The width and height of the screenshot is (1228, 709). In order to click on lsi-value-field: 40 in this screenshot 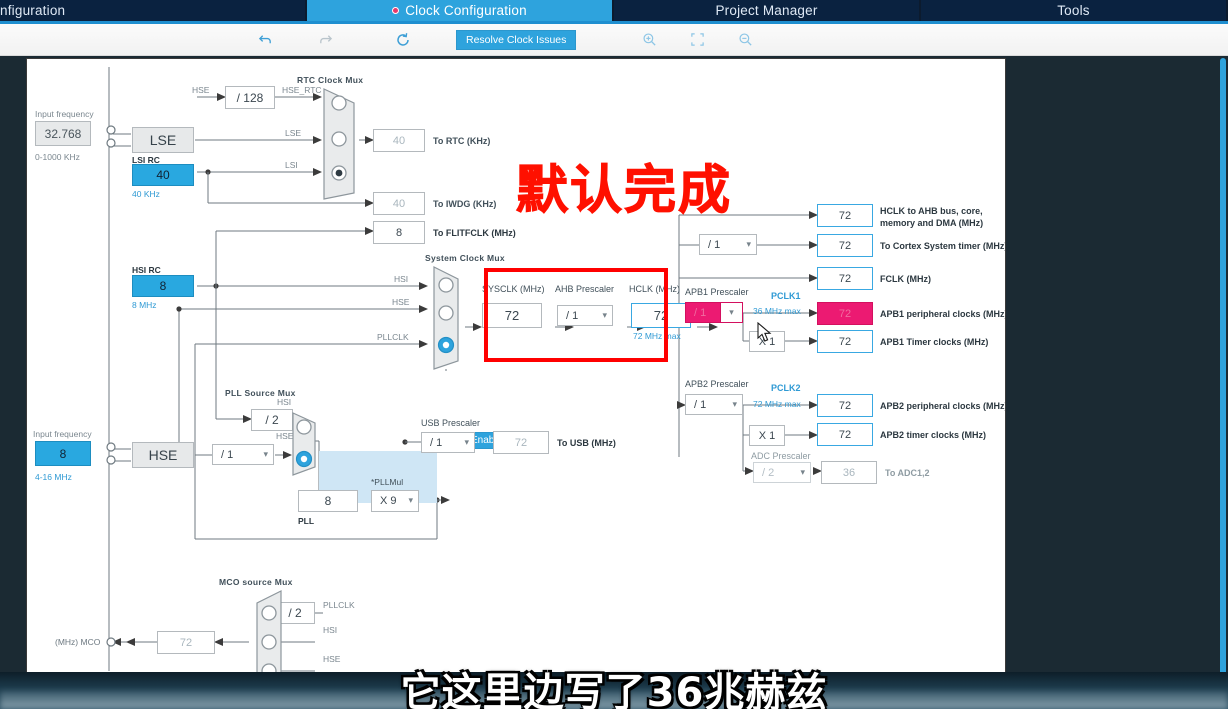, I will do `click(163, 175)`.